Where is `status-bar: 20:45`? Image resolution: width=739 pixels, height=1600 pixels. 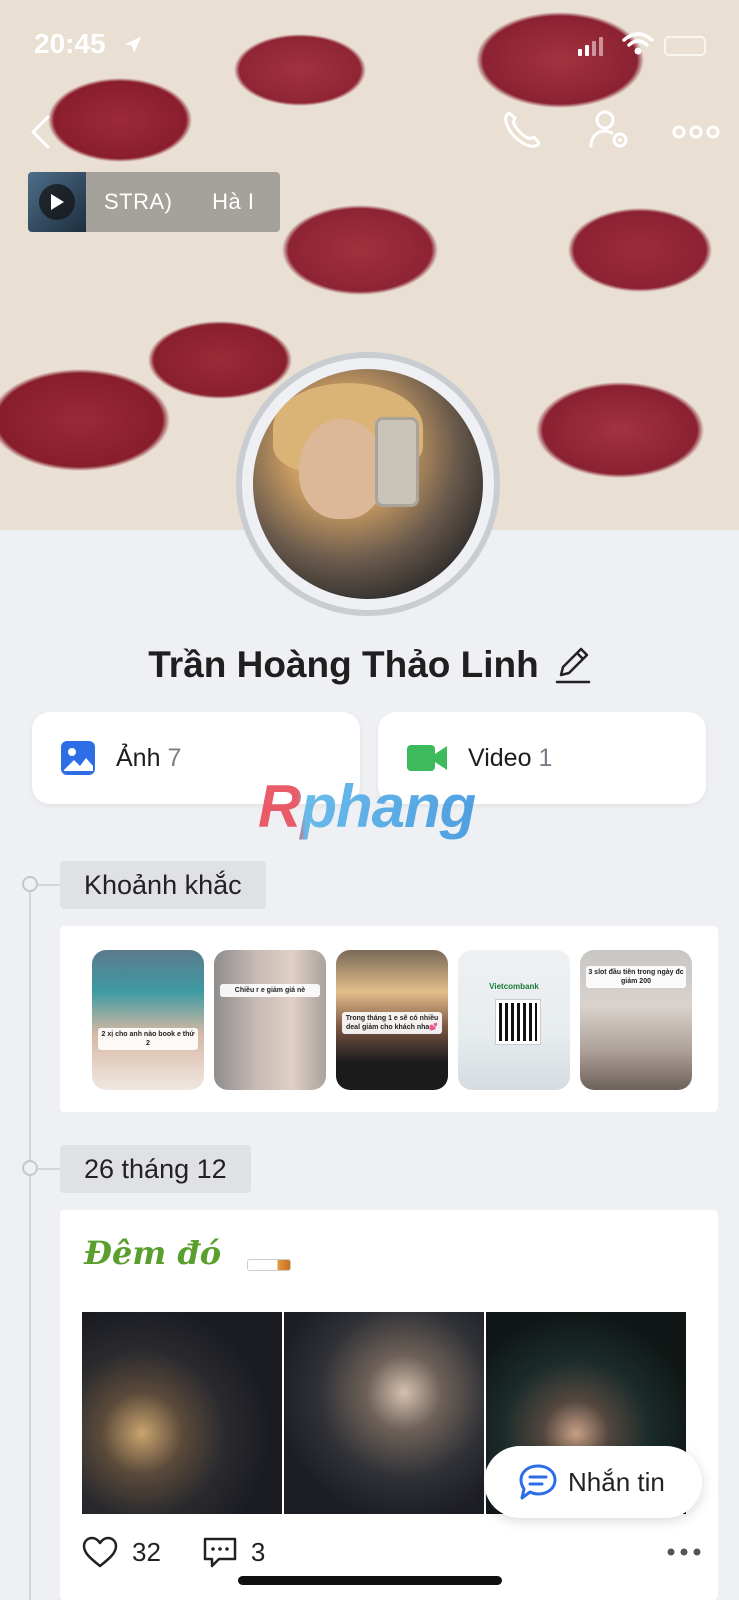 status-bar: 20:45 is located at coordinates (369, 46).